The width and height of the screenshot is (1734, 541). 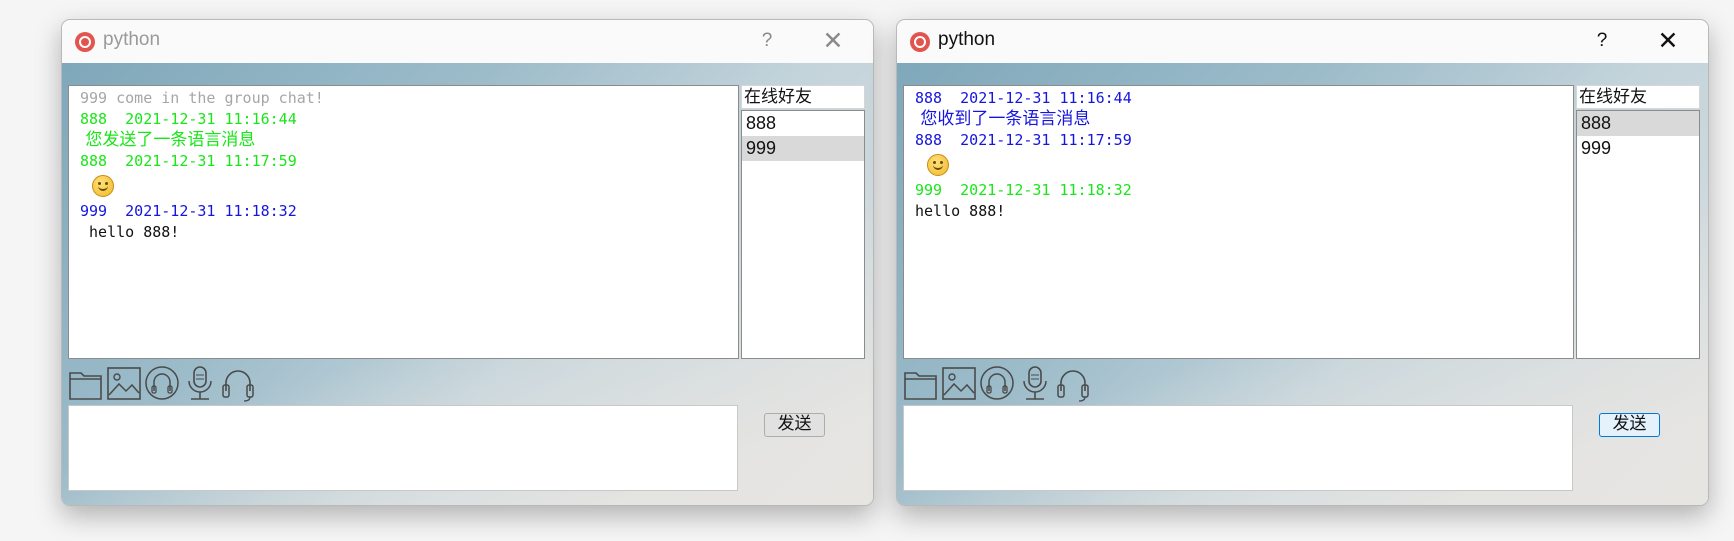 I want to click on chat-line: 您发送了一条语言消息, so click(x=168, y=140).